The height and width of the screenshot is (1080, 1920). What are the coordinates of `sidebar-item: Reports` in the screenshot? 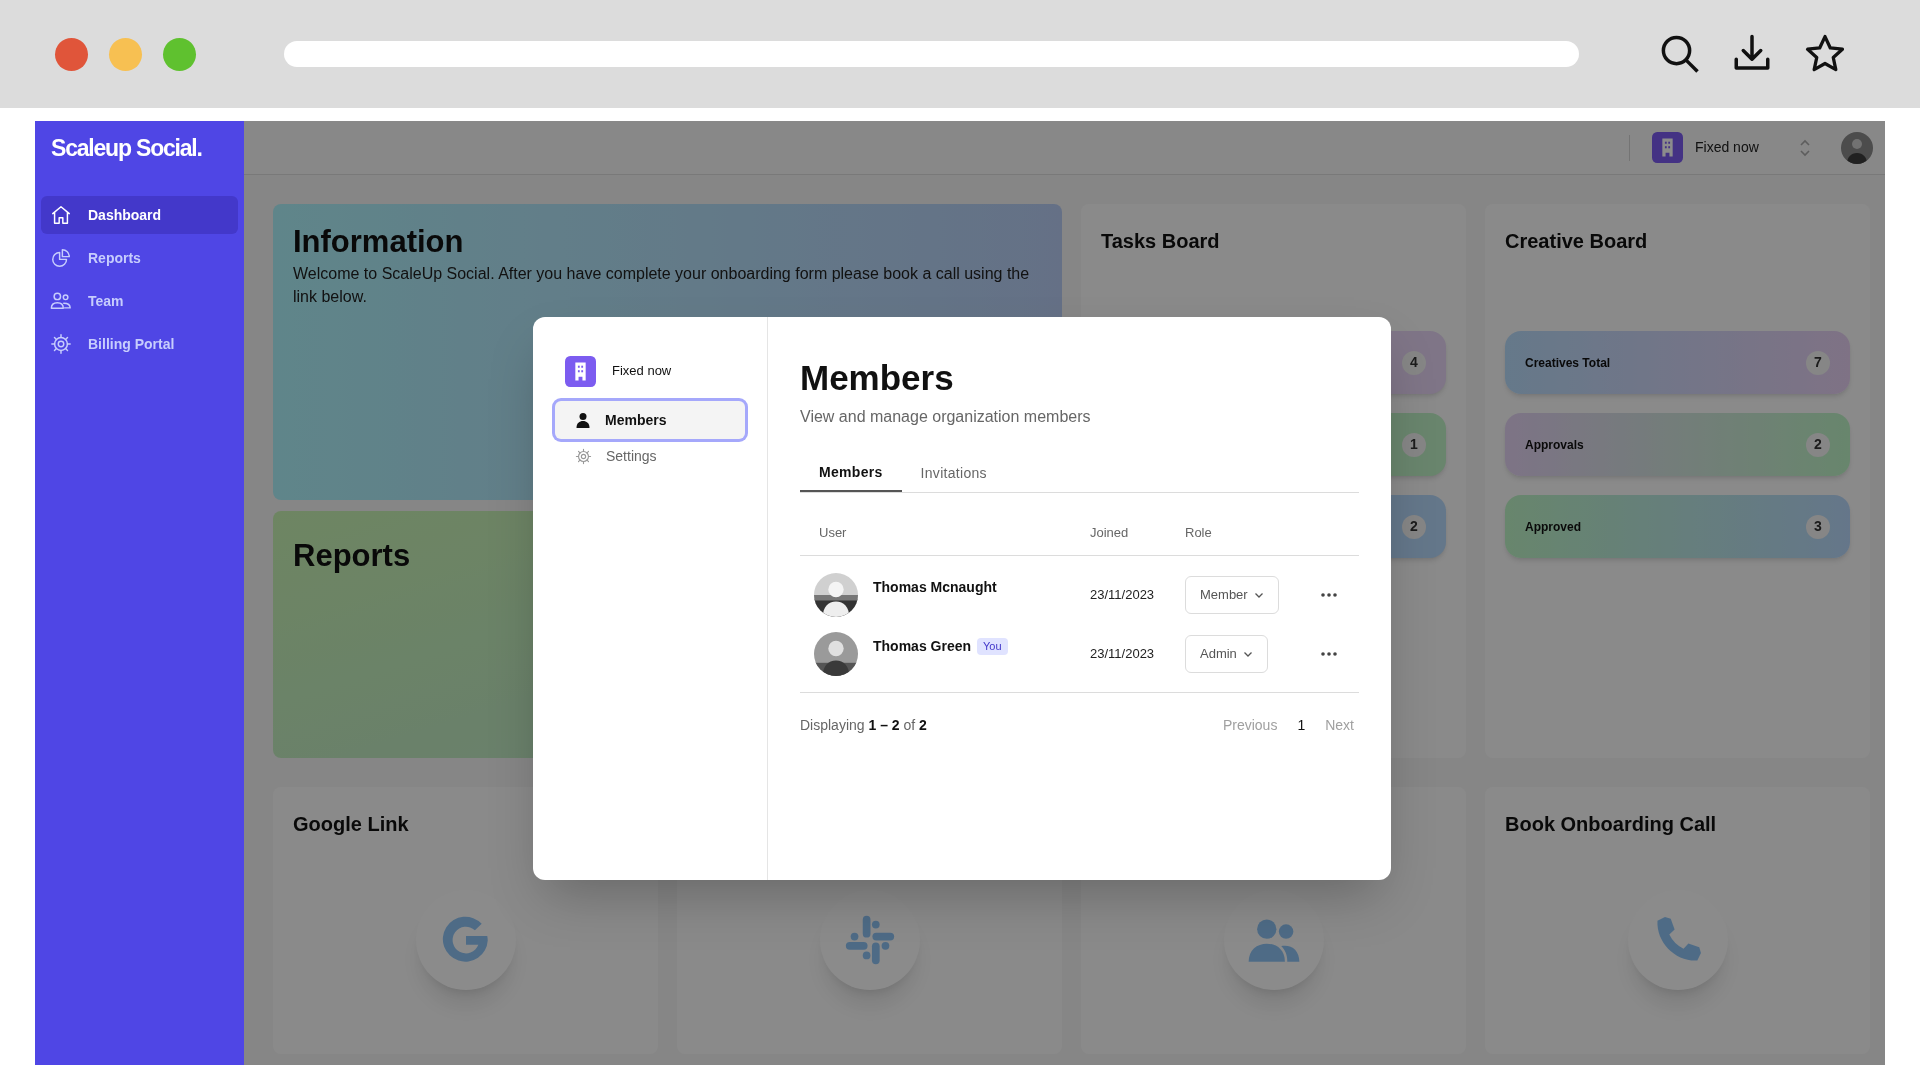 It's located at (139, 258).